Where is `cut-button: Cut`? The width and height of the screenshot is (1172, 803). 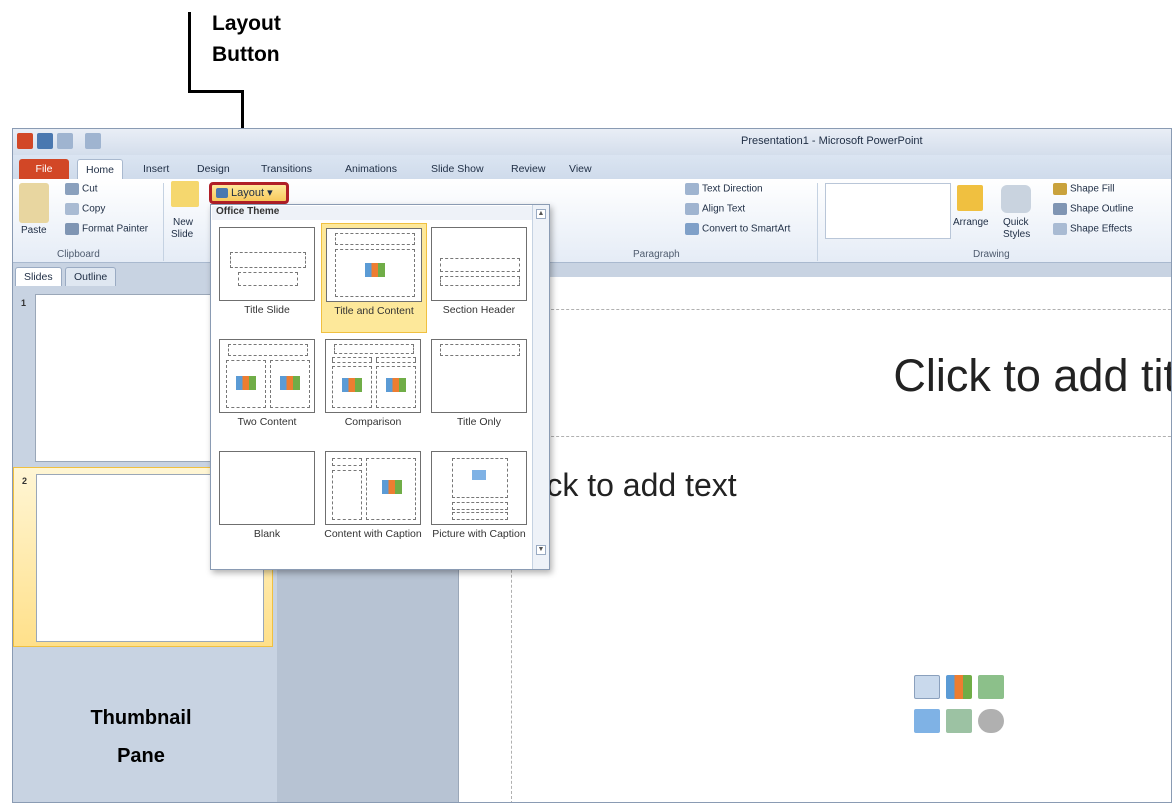 cut-button: Cut is located at coordinates (81, 189).